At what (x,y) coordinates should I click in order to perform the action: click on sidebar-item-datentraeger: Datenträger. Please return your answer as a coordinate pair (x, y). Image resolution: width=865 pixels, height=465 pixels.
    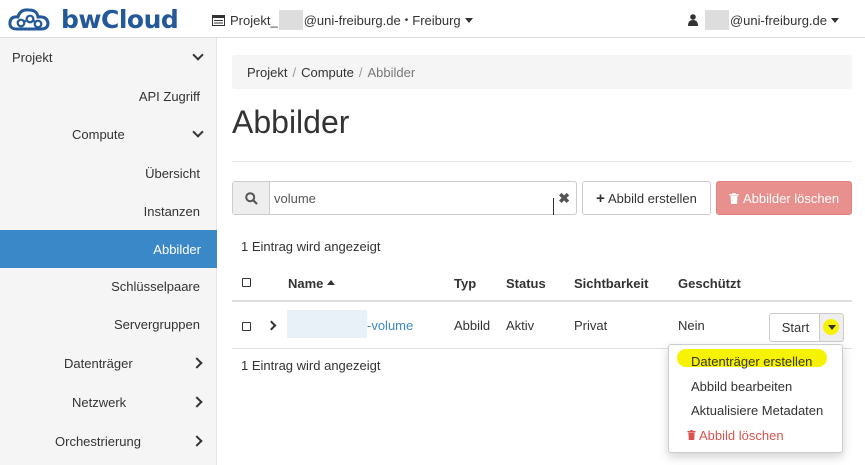
    Looking at the image, I should click on (133, 363).